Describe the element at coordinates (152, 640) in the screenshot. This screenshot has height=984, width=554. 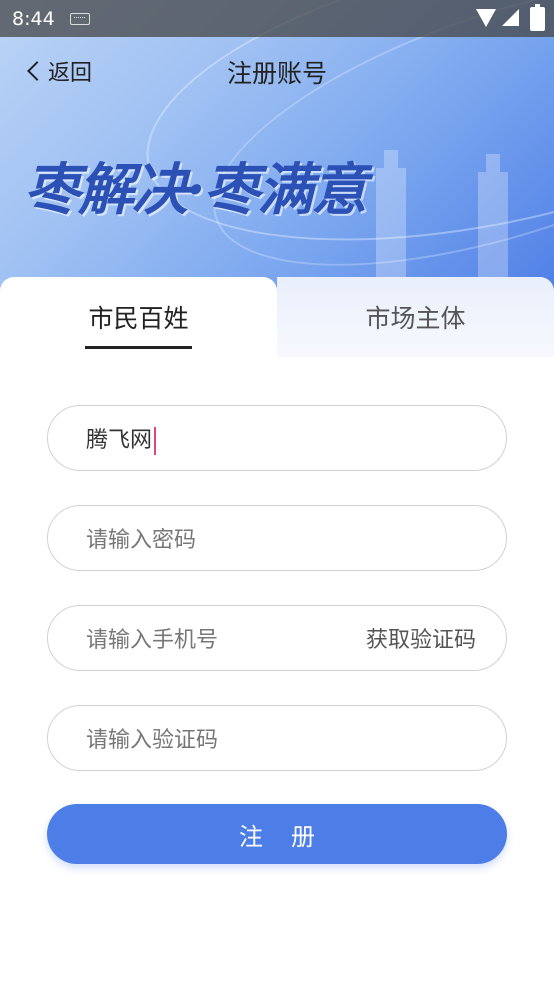
I see `phone-placeholder: 请输入手机号` at that location.